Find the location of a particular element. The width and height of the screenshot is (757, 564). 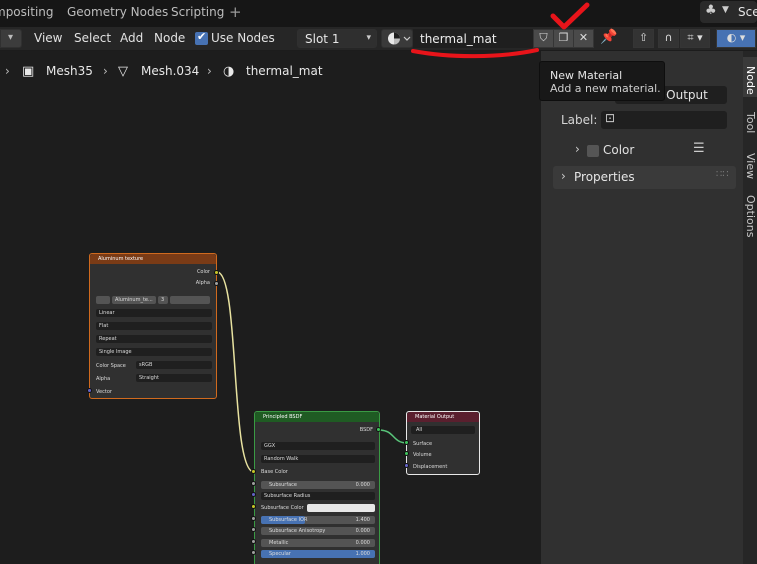

chevron-down-icon: ▼ is located at coordinates (725, 10).